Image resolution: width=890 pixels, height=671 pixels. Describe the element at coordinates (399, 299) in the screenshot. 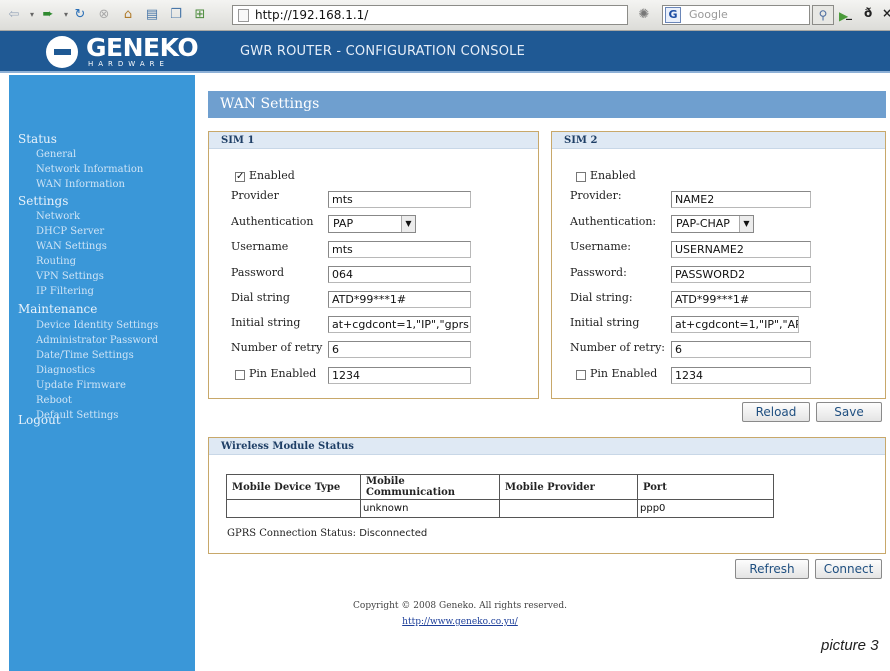

I see `sim1-dial-field: ATD*99***1#` at that location.